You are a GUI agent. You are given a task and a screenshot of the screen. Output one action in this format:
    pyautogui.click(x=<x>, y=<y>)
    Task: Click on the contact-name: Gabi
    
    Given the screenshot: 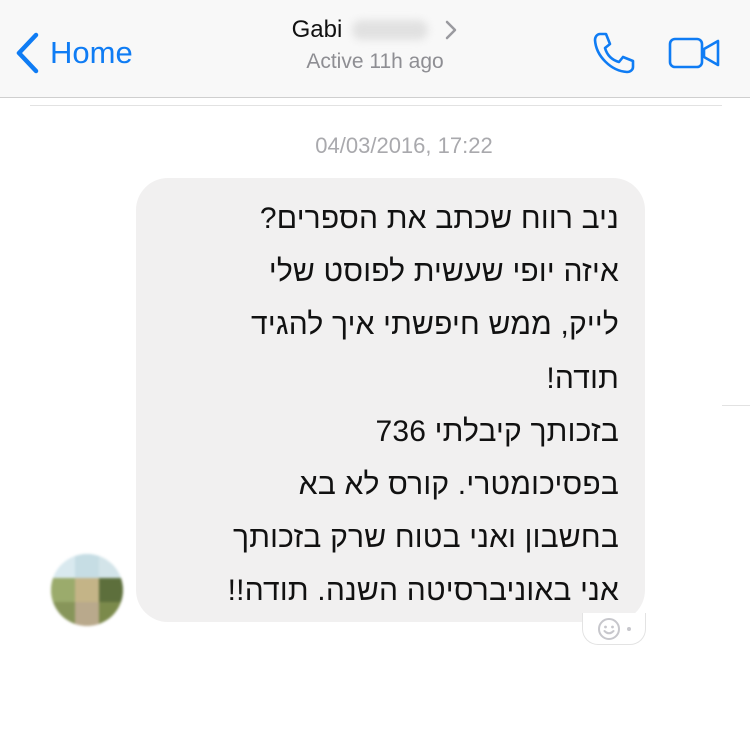 What is the action you would take?
    pyautogui.click(x=317, y=29)
    